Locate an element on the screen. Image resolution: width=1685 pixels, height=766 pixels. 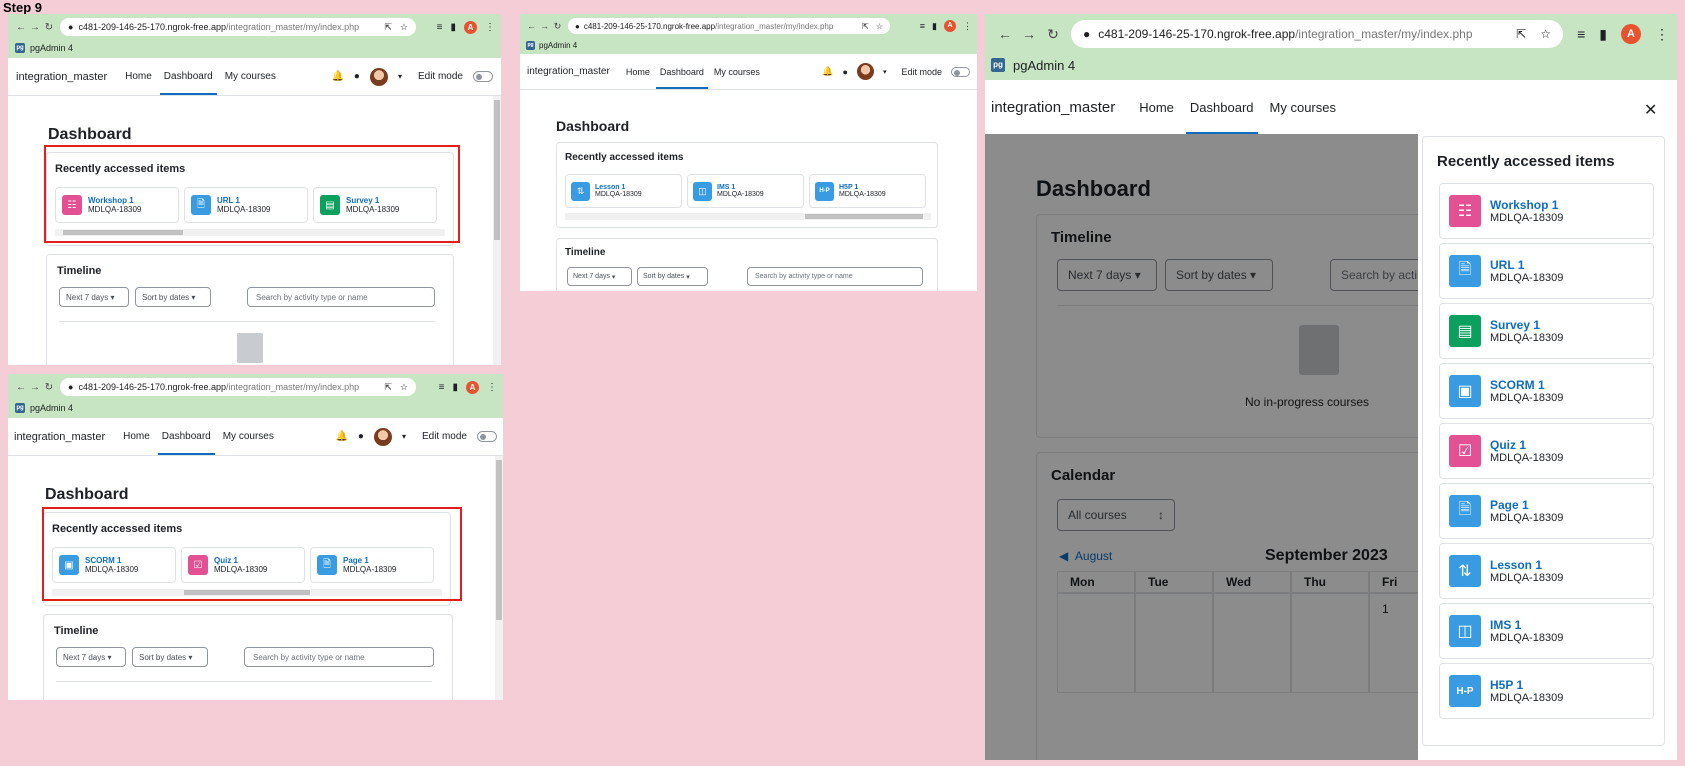
recent-item-workshop: ☷ Workshop 1 MDLQA-18309 is located at coordinates (1546, 211).